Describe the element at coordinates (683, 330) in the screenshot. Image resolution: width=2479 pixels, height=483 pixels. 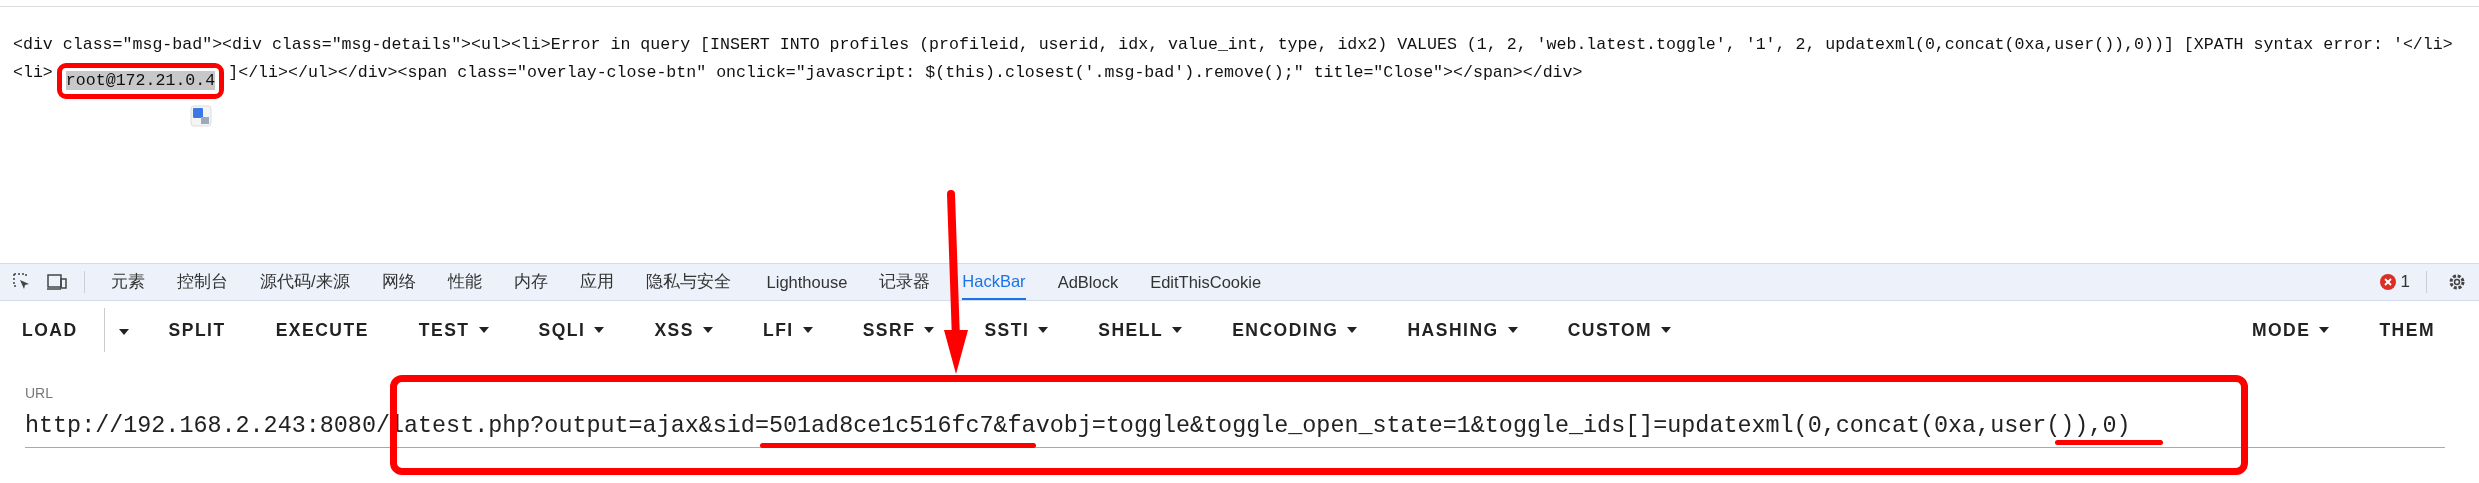
I see `toolbar-menu-button: XSS` at that location.